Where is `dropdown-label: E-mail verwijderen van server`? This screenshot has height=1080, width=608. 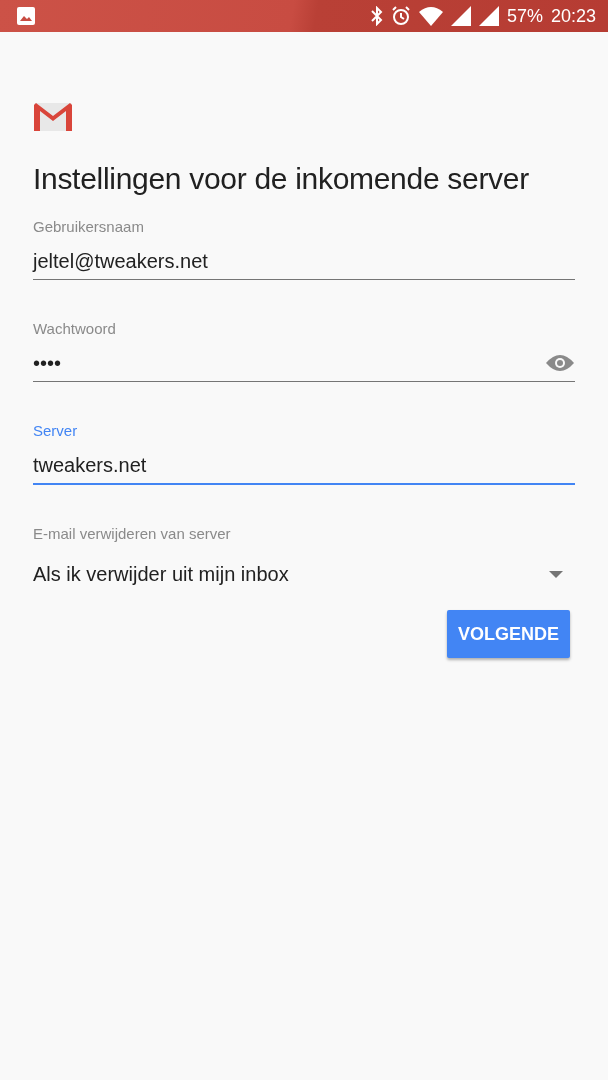 dropdown-label: E-mail verwijderen van server is located at coordinates (132, 533).